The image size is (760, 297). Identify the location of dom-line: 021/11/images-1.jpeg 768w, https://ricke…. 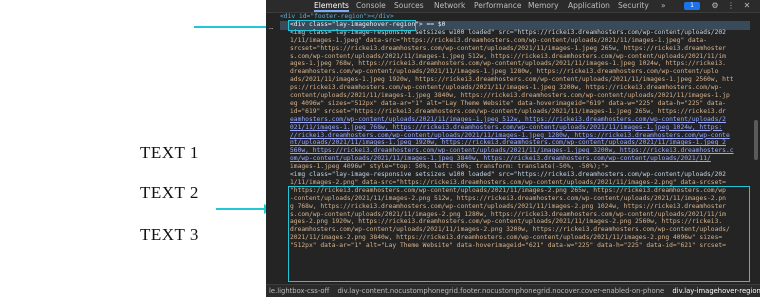
(519, 128).